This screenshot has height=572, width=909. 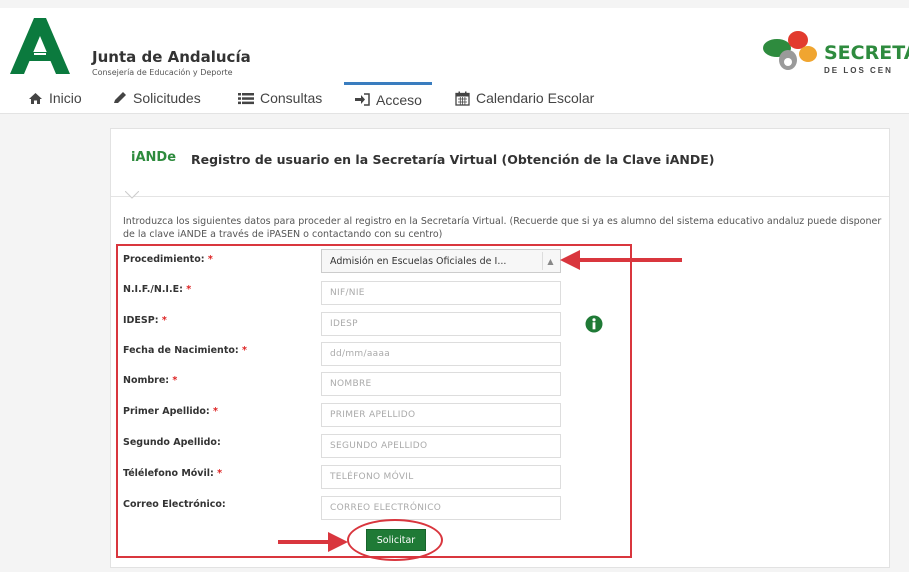 What do you see at coordinates (291, 98) in the screenshot?
I see `nav-label: Consultas` at bounding box center [291, 98].